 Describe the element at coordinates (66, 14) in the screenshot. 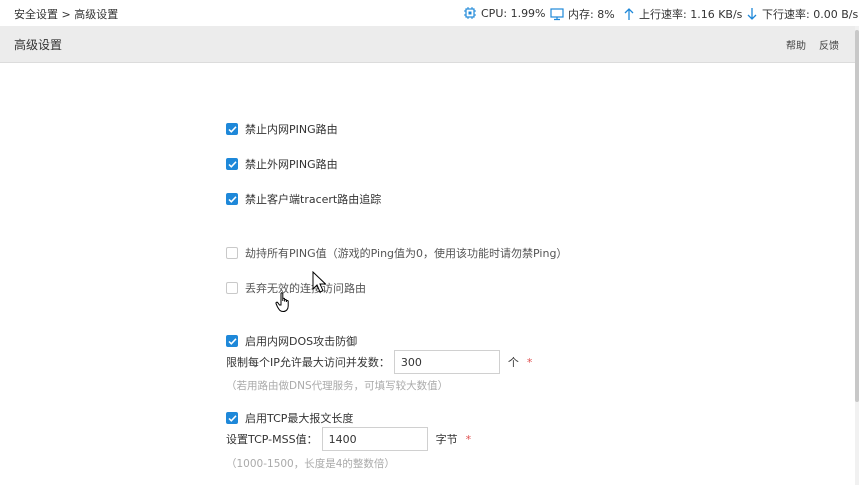

I see `breadcrumb: 安全设置 > 高级设置` at that location.